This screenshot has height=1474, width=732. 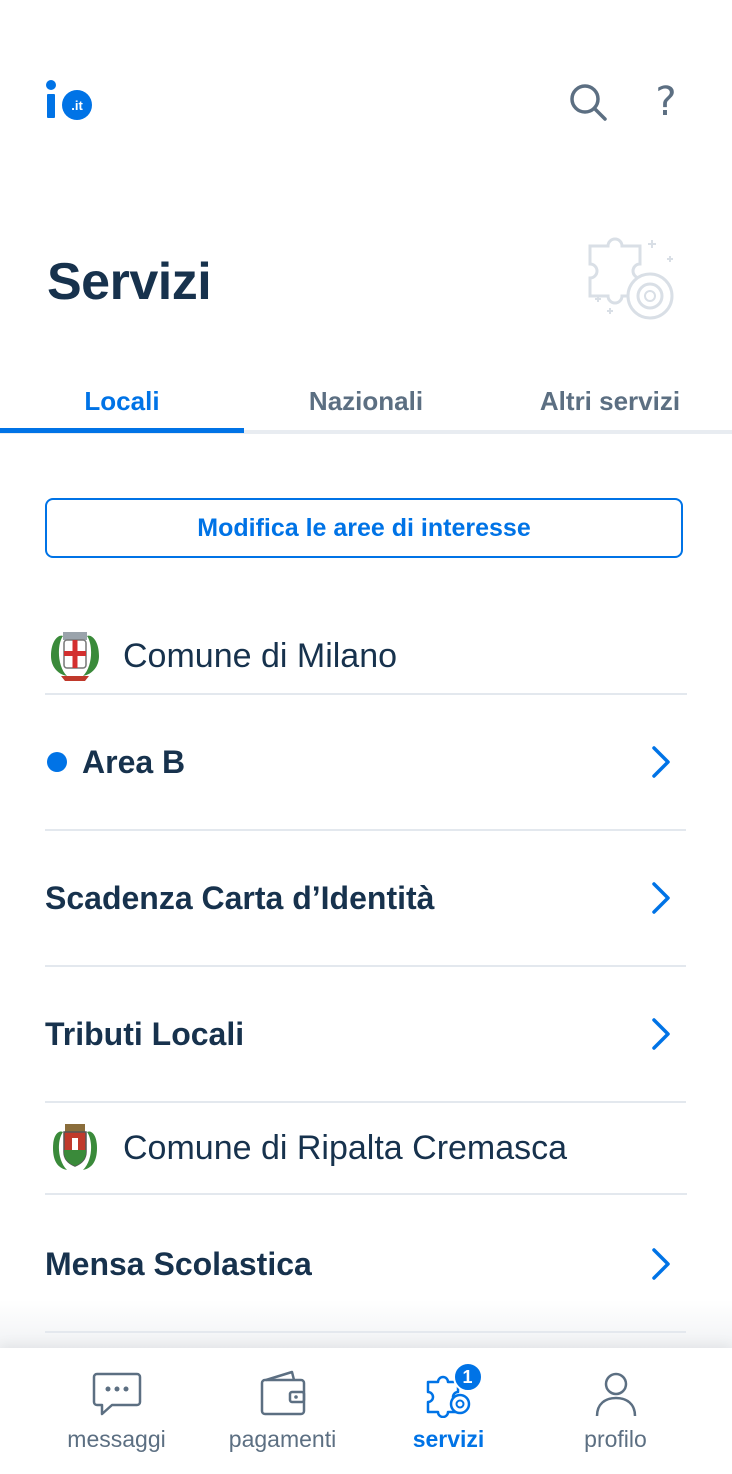 What do you see at coordinates (365, 763) in the screenshot?
I see `service-item-area-b: Area B` at bounding box center [365, 763].